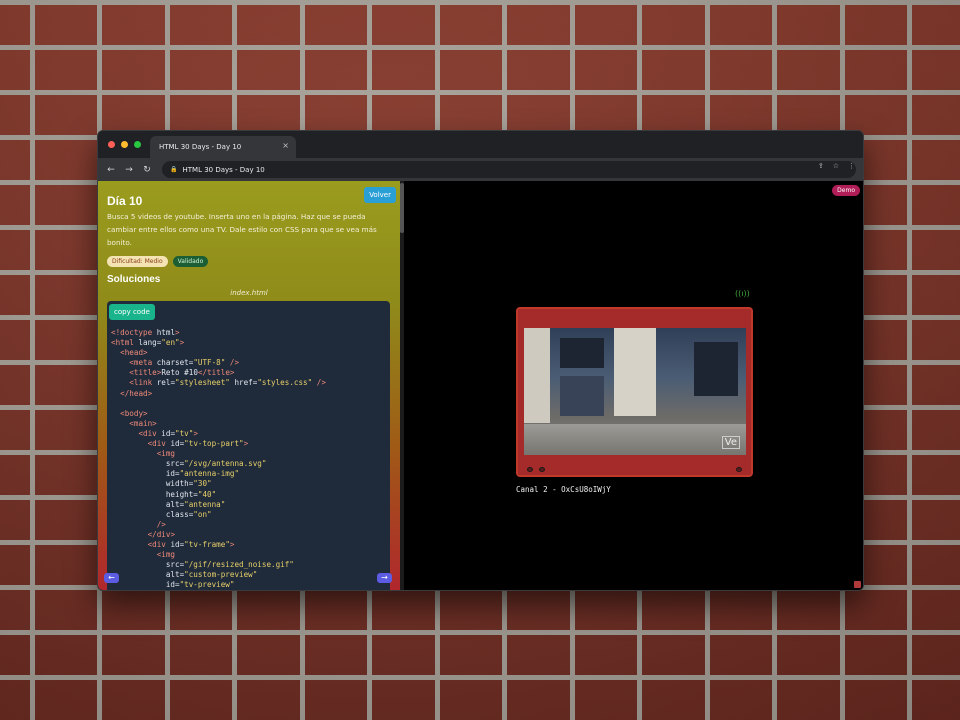  Describe the element at coordinates (191, 544) in the screenshot. I see `code-line: <div id="tv-frame">` at that location.